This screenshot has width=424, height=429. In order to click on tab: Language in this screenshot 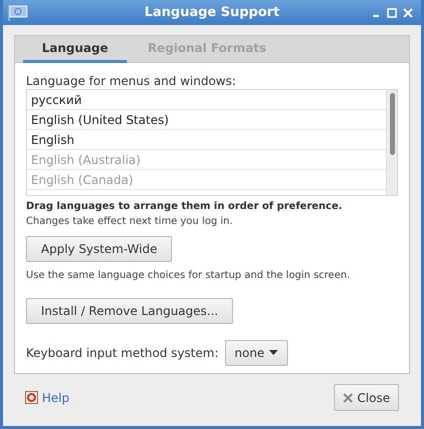, I will do `click(75, 49)`.